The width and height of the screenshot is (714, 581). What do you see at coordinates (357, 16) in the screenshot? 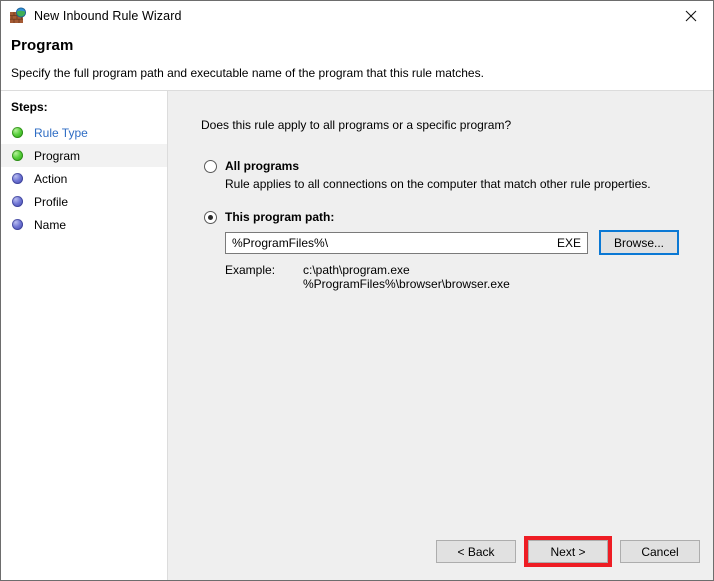
I see `title-bar: New Inbound Rule Wizard` at bounding box center [357, 16].